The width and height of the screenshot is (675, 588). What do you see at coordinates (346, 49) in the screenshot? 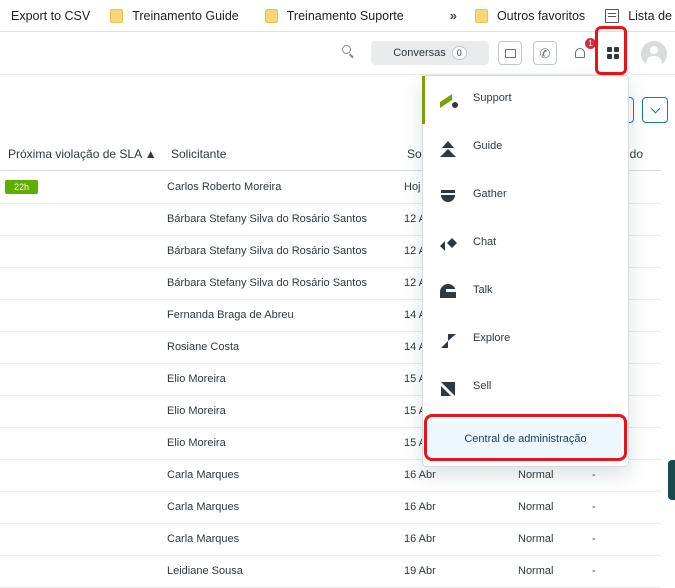
I see `search-icon` at bounding box center [346, 49].